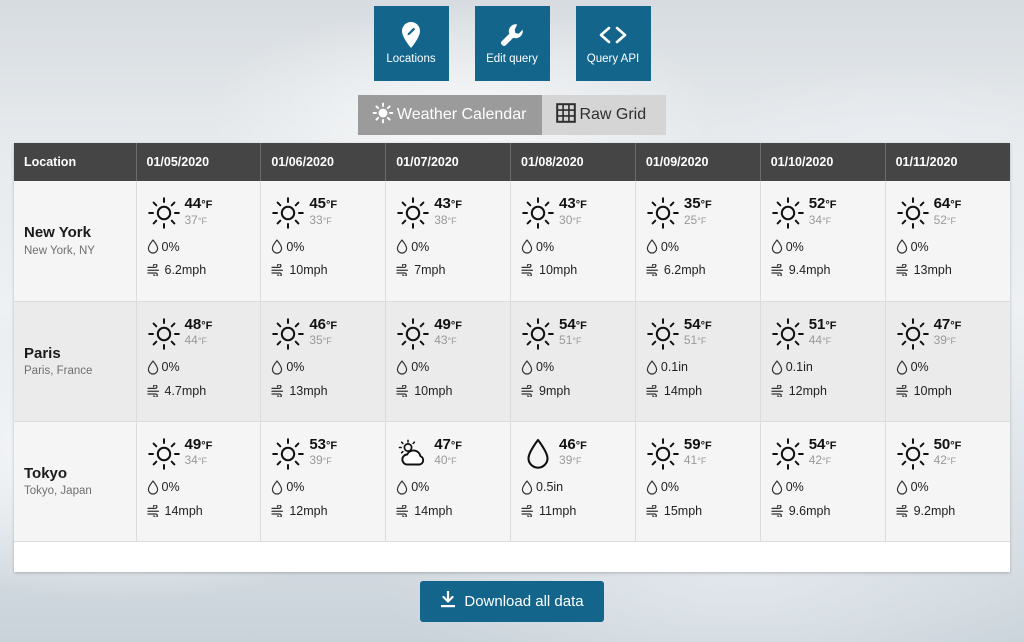  Describe the element at coordinates (578, 212) in the screenshot. I see `temperature-block: 43°F 30°F` at that location.